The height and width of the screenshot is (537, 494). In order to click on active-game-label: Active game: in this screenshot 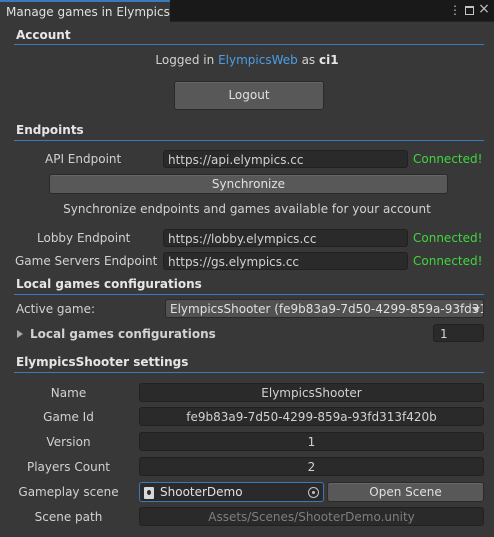, I will do `click(56, 309)`.